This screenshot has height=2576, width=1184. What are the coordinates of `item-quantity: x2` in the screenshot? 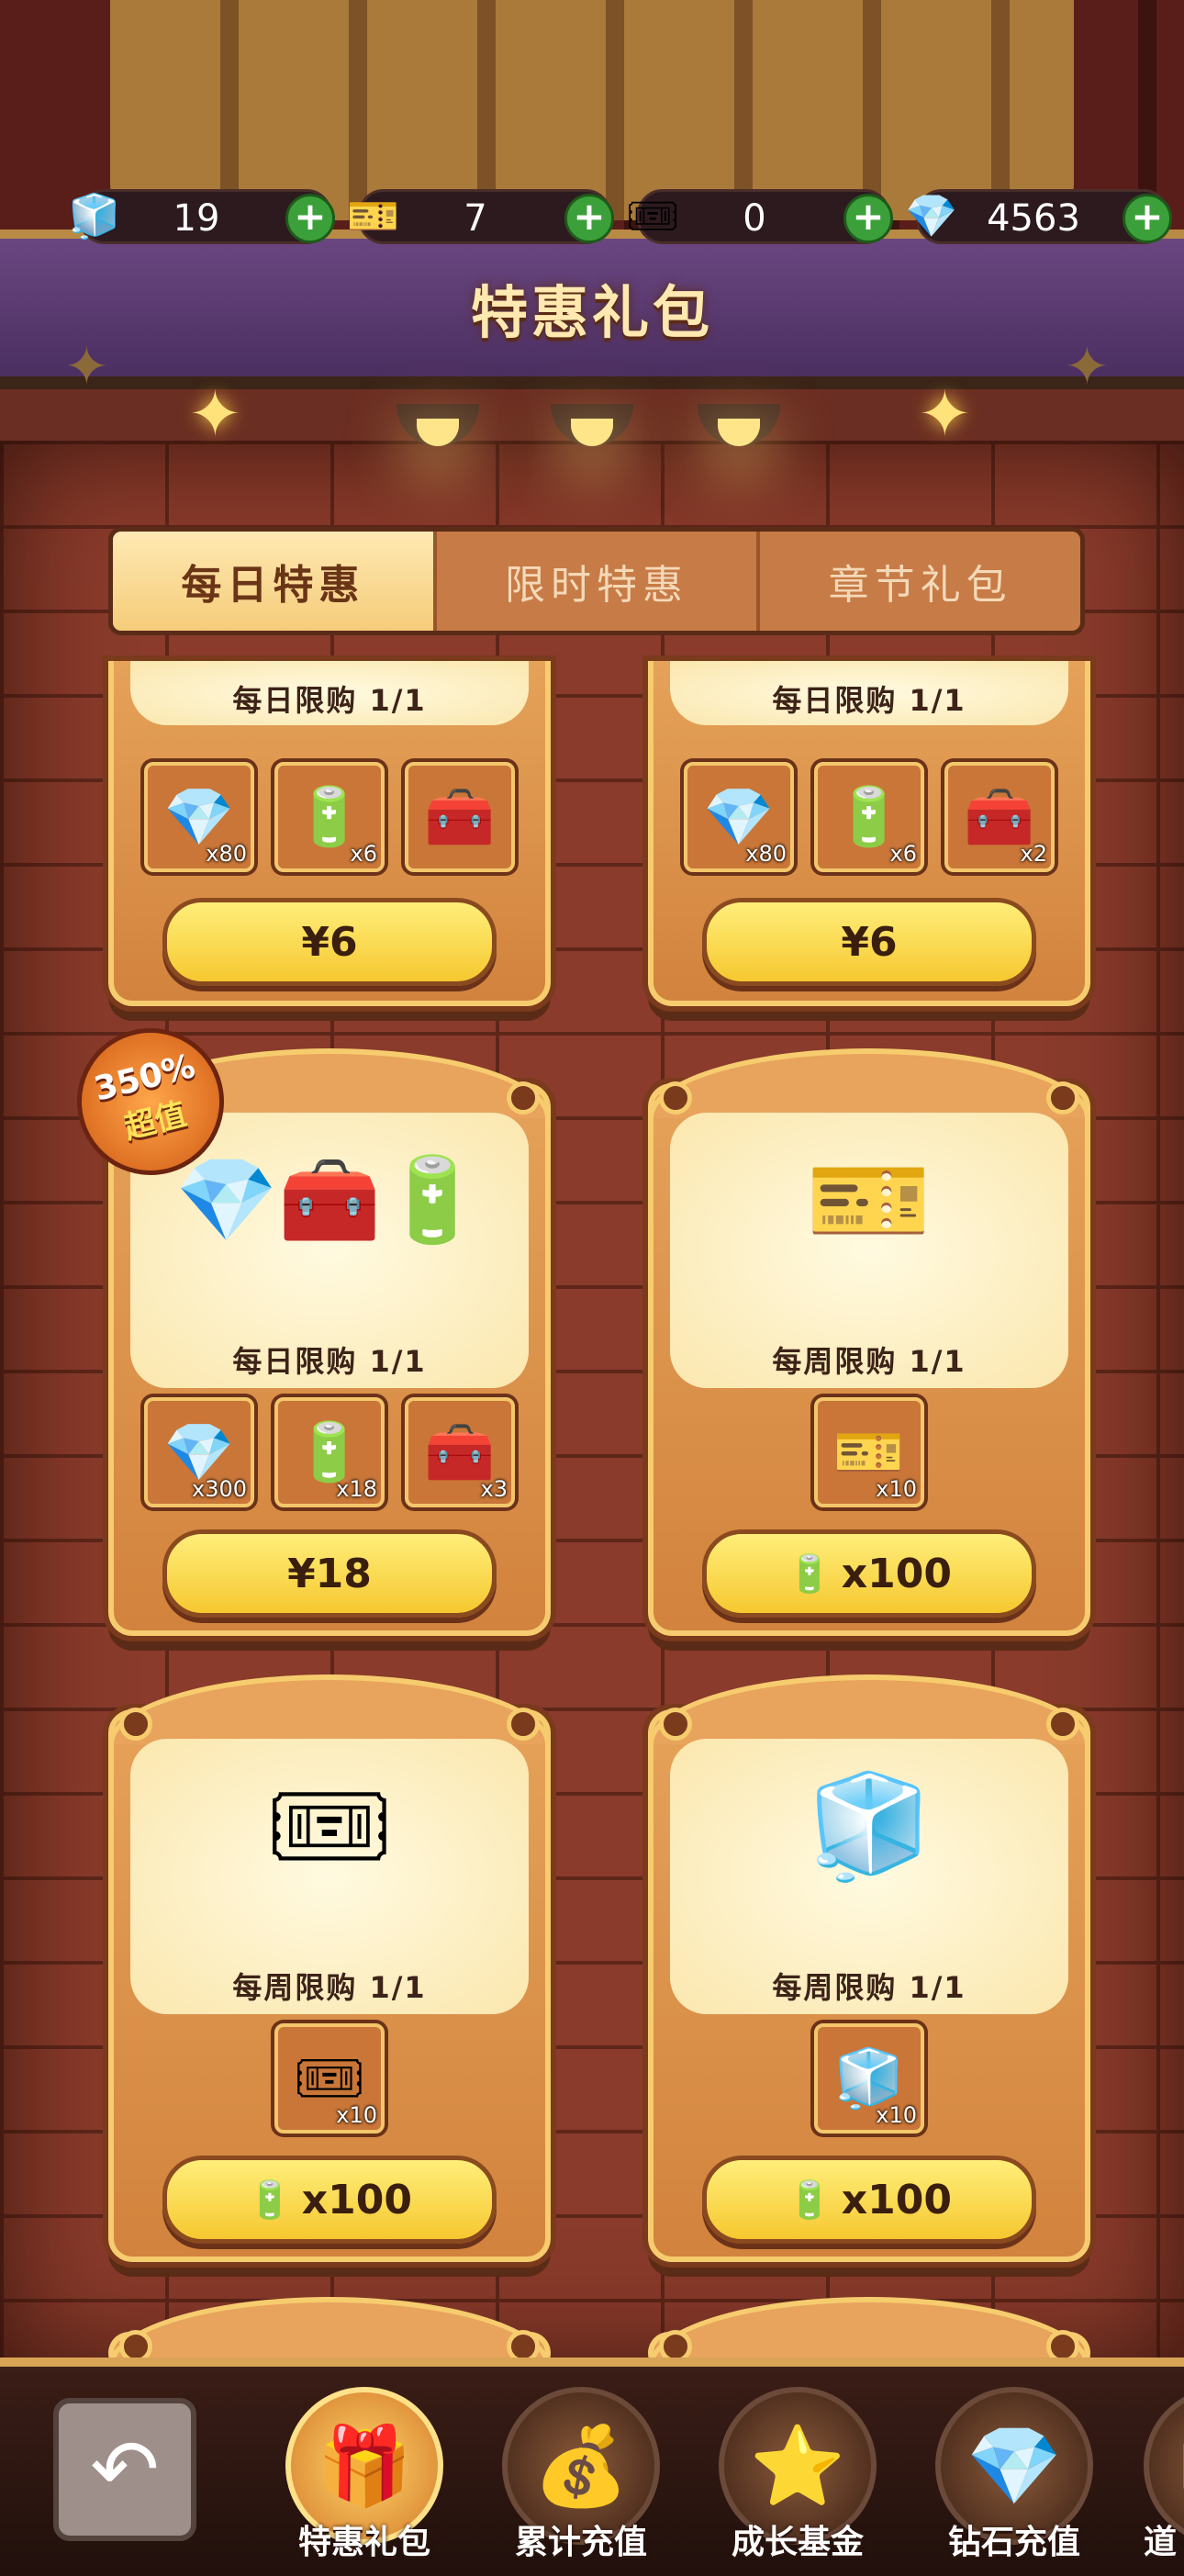 It's located at (1033, 854).